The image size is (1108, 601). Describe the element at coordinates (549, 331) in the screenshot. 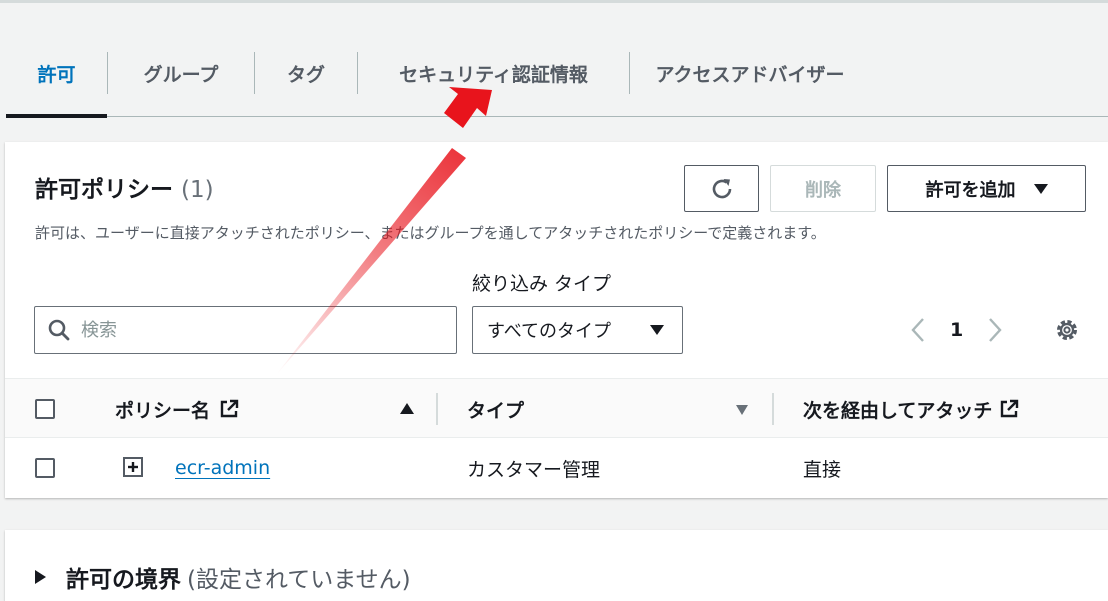

I see `type-filter-value: すべてのタイプ` at that location.